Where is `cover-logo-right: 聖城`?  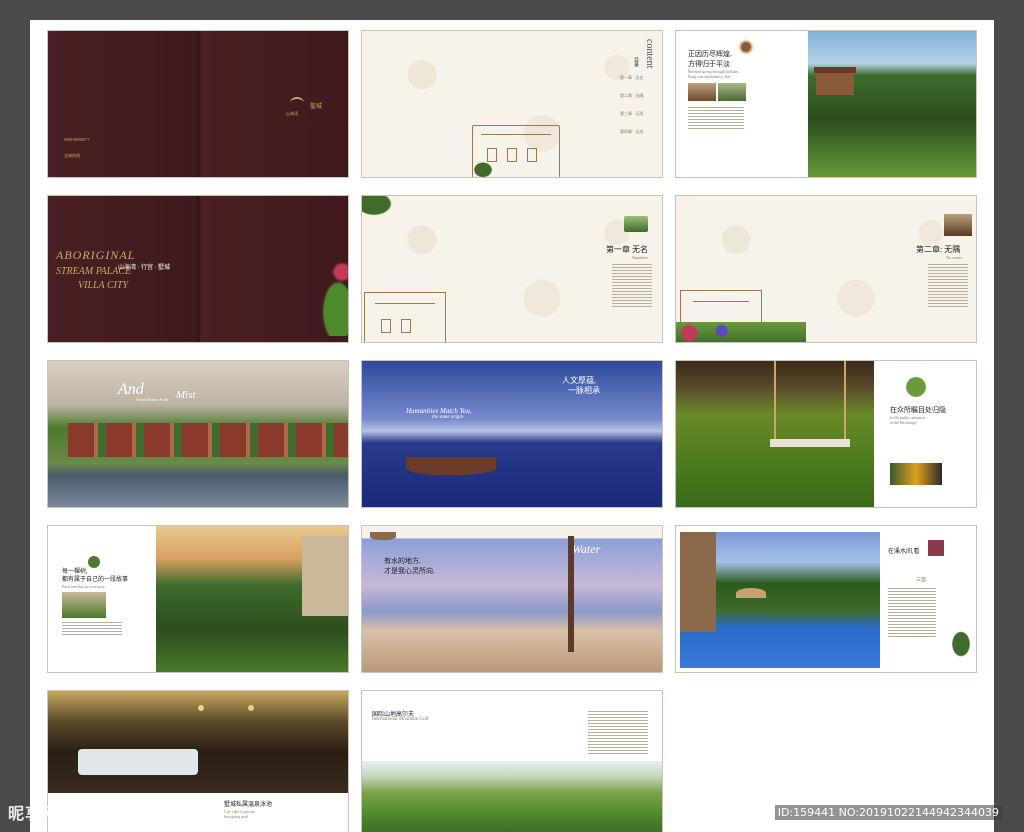 cover-logo-right: 聖城 is located at coordinates (316, 107).